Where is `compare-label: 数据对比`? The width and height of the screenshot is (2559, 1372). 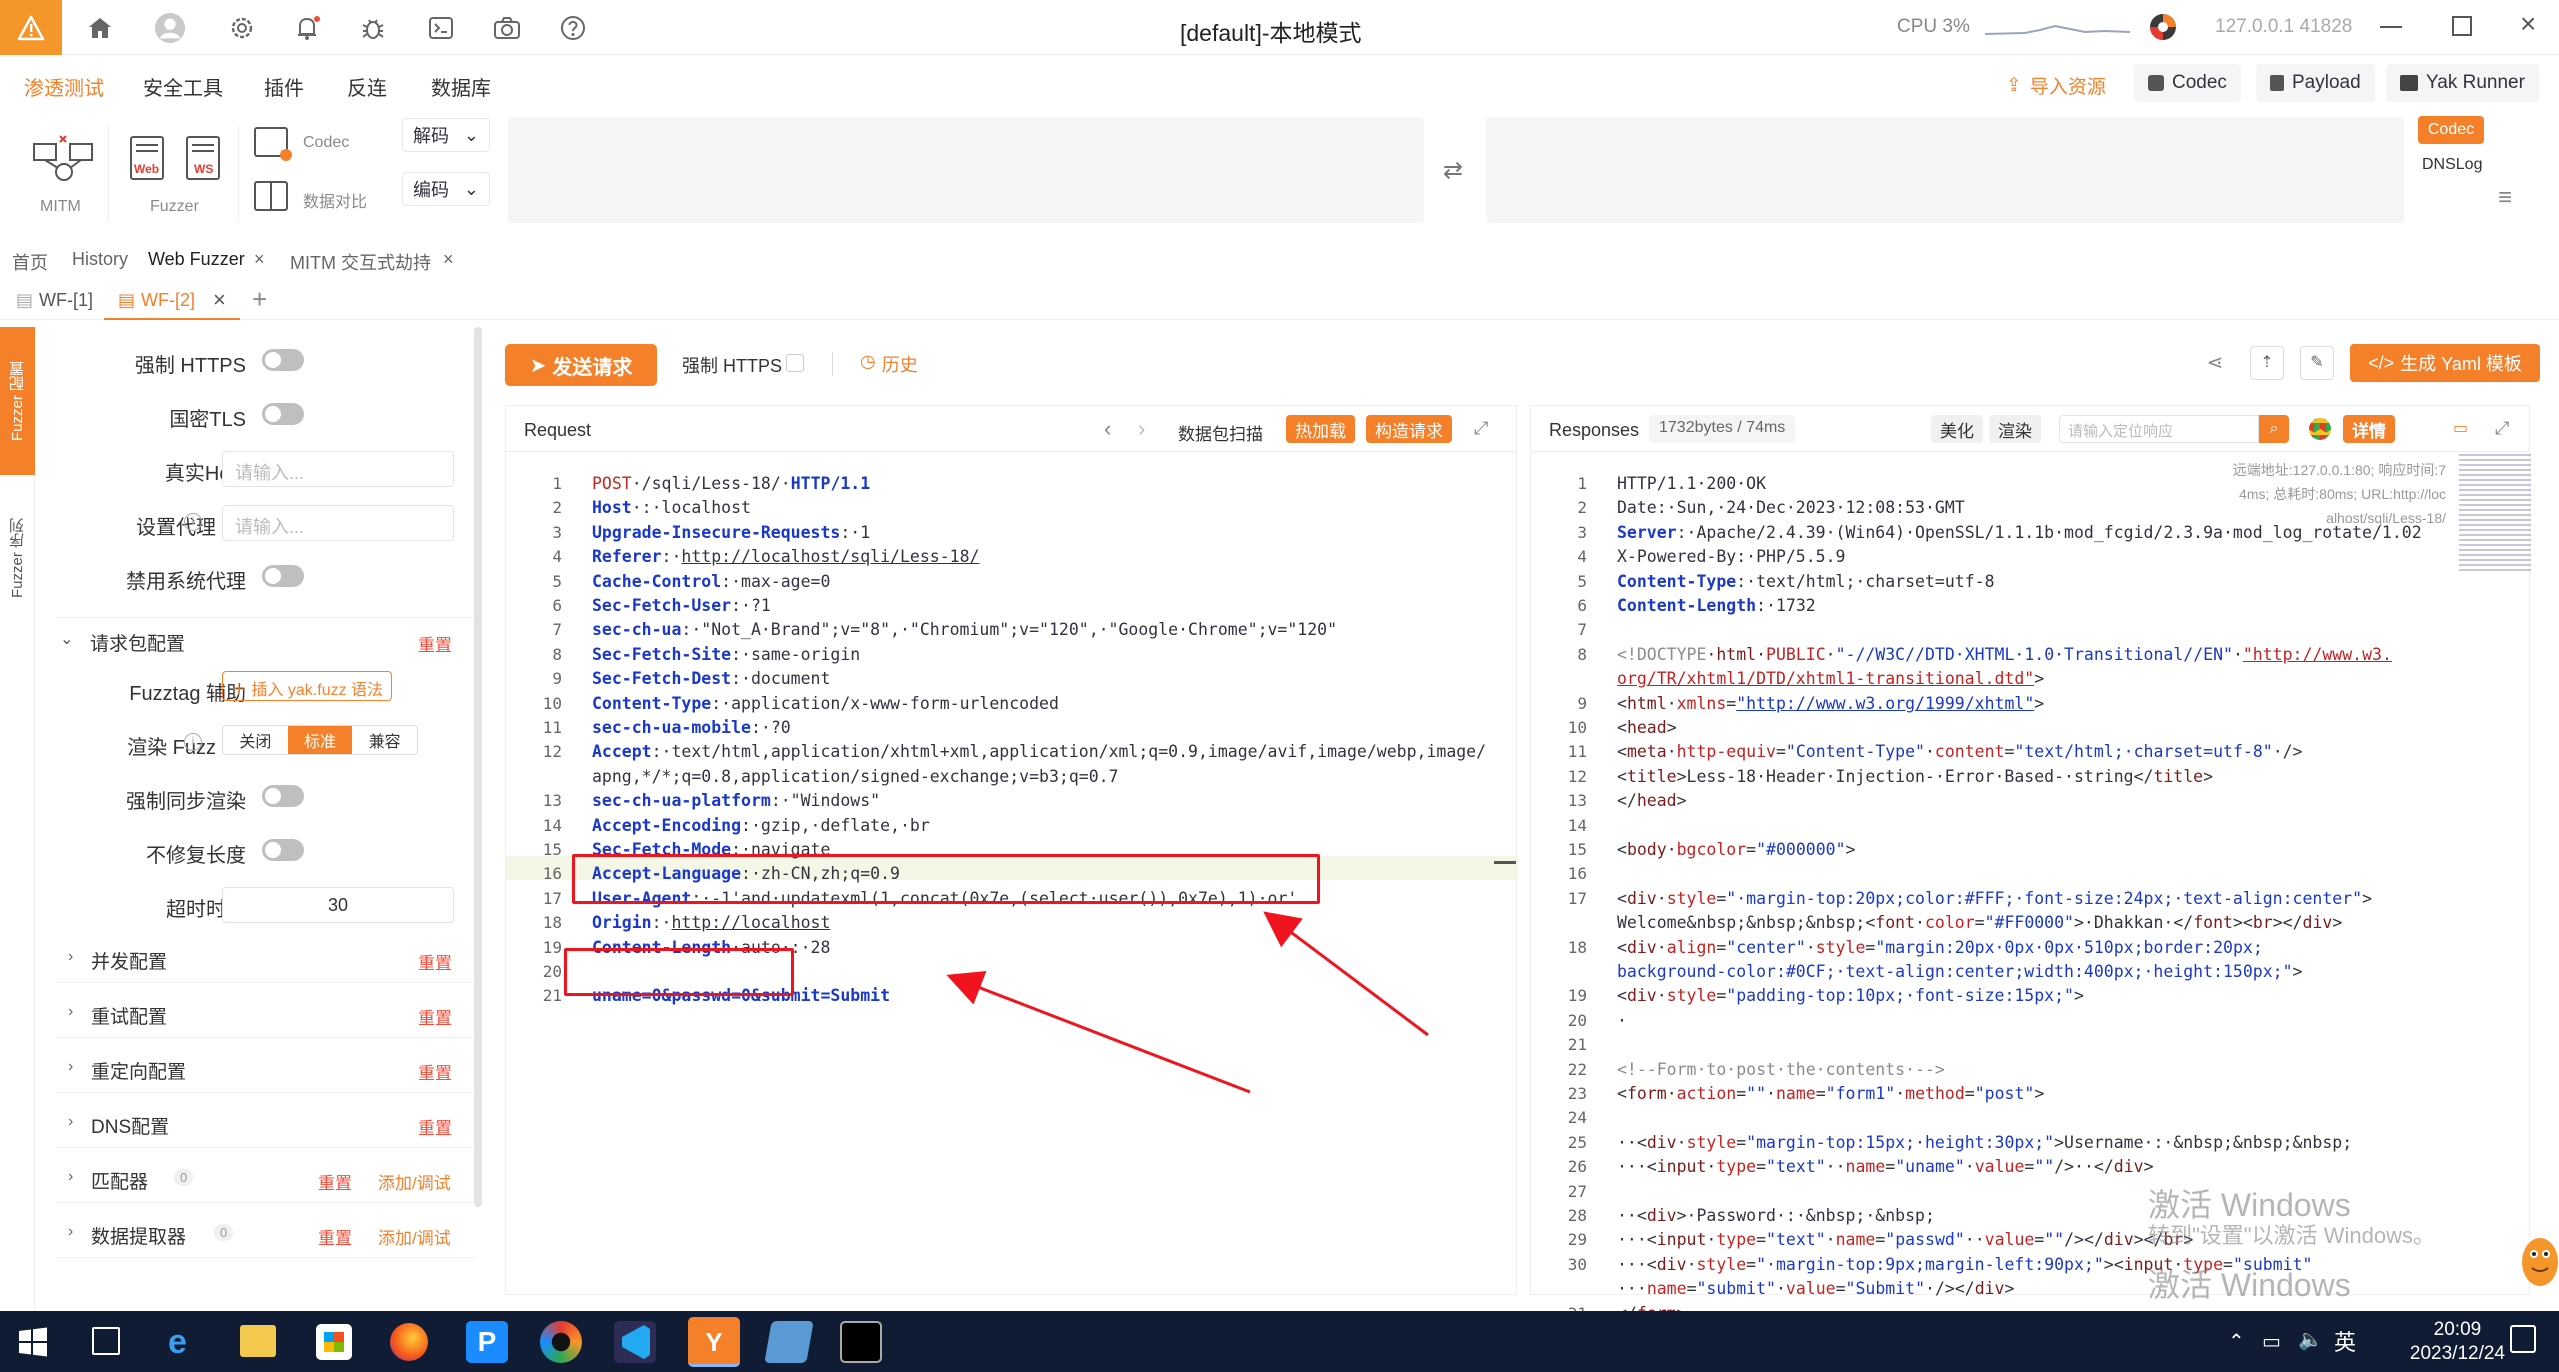 compare-label: 数据对比 is located at coordinates (335, 200).